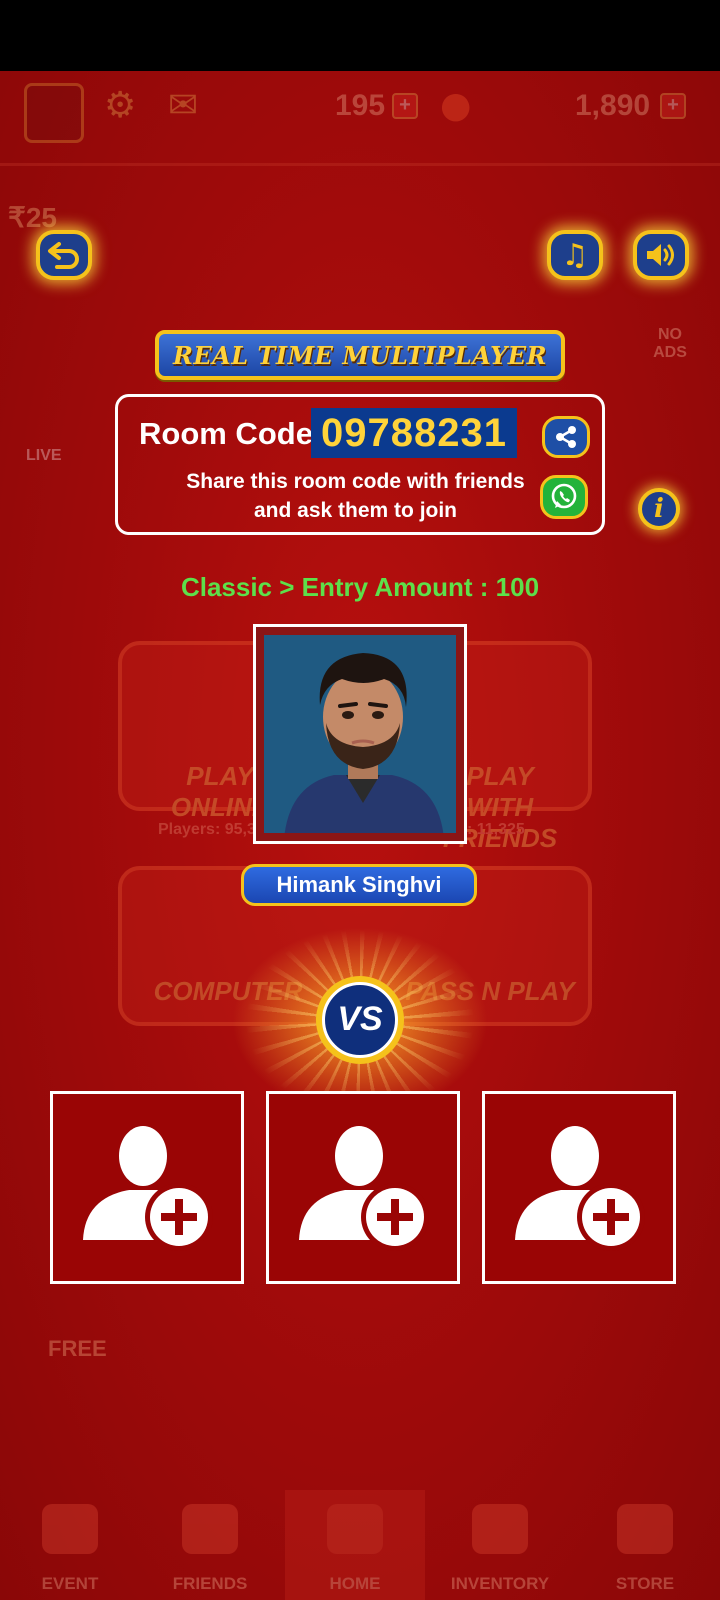 The width and height of the screenshot is (720, 1600). What do you see at coordinates (670, 343) in the screenshot?
I see `bg-no-ads: NO ADS` at bounding box center [670, 343].